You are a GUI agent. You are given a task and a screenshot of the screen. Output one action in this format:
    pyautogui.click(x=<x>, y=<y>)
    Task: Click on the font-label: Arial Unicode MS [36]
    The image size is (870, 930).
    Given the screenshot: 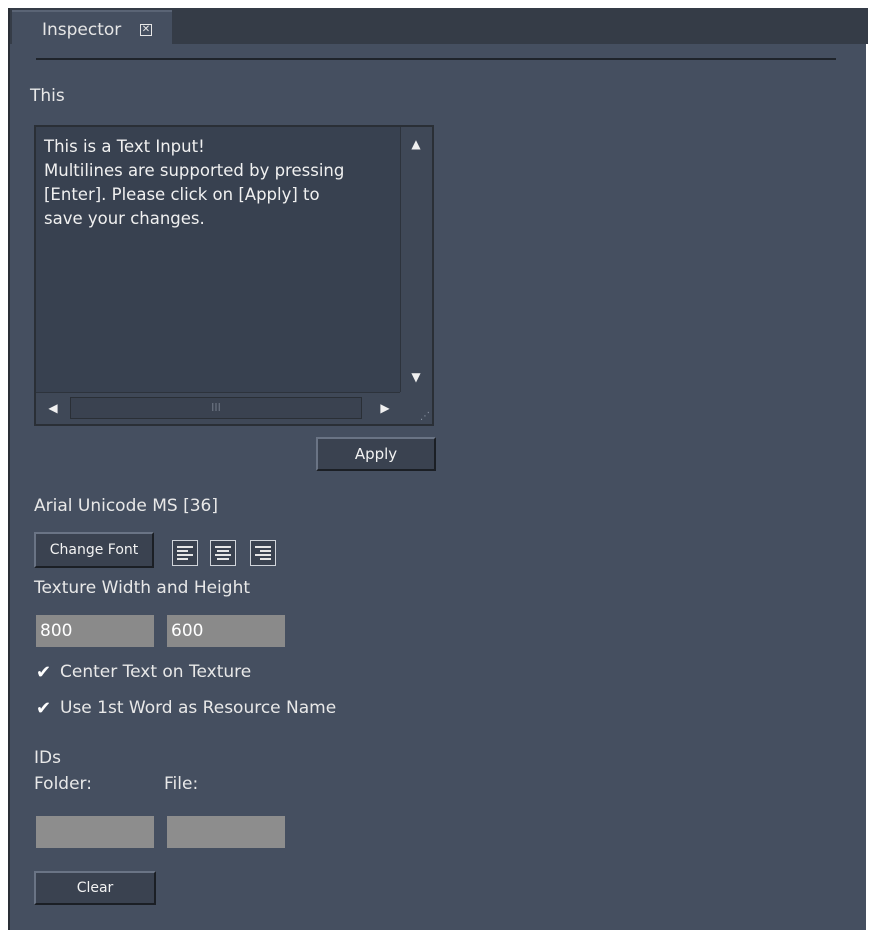 What is the action you would take?
    pyautogui.click(x=126, y=506)
    